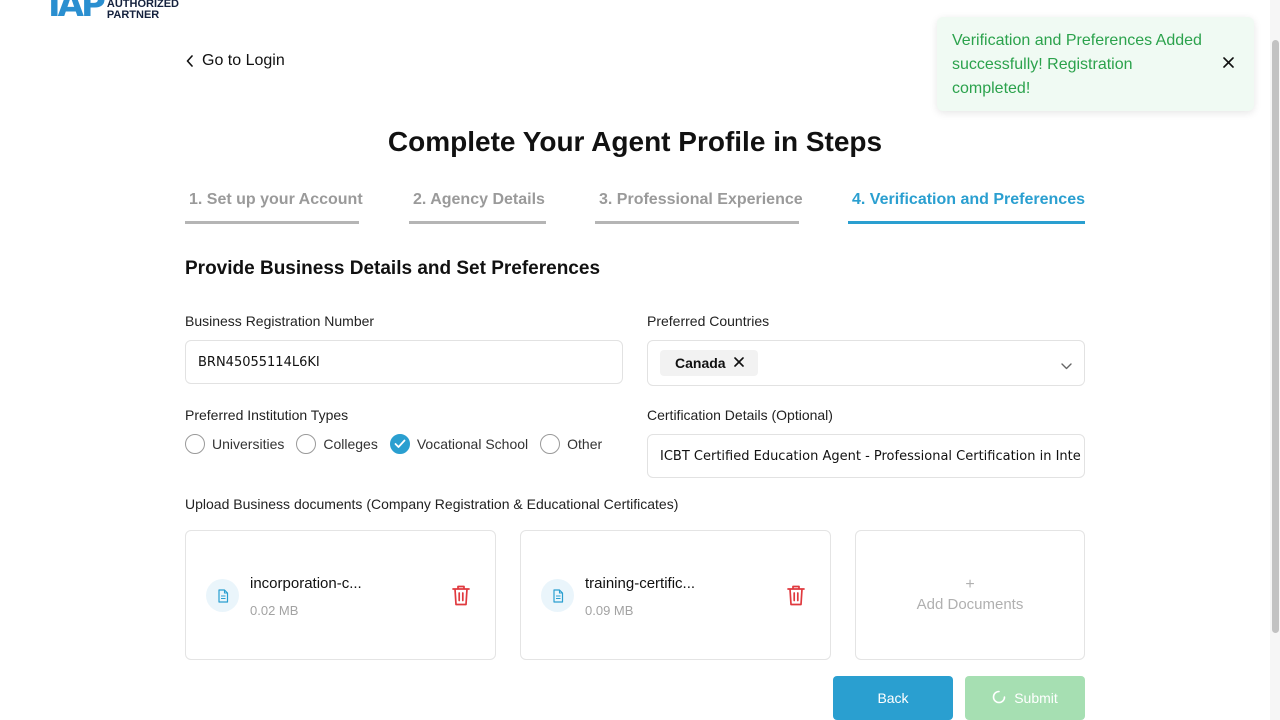 The image size is (1280, 720). What do you see at coordinates (970, 604) in the screenshot?
I see `add-documents-label: Add Documents` at bounding box center [970, 604].